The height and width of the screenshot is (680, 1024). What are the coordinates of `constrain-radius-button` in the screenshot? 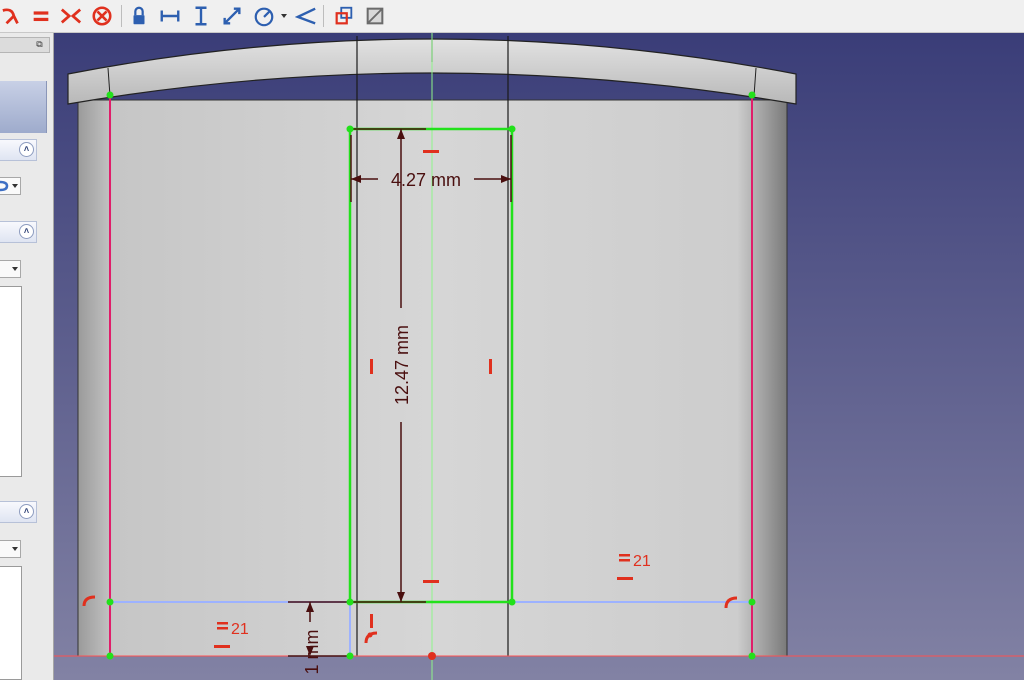 It's located at (264, 16).